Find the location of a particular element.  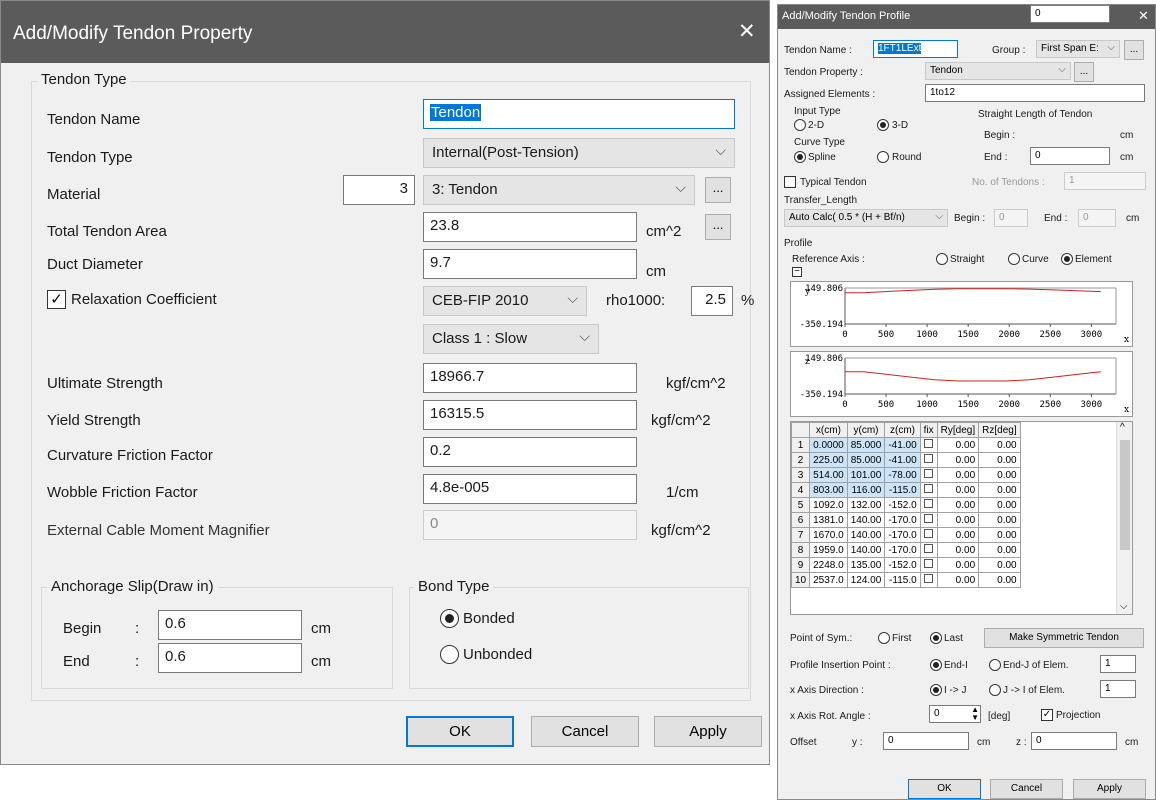

table-row: 6 1381.0 140.00 -170.0 0.00 0.00 is located at coordinates (906, 520).